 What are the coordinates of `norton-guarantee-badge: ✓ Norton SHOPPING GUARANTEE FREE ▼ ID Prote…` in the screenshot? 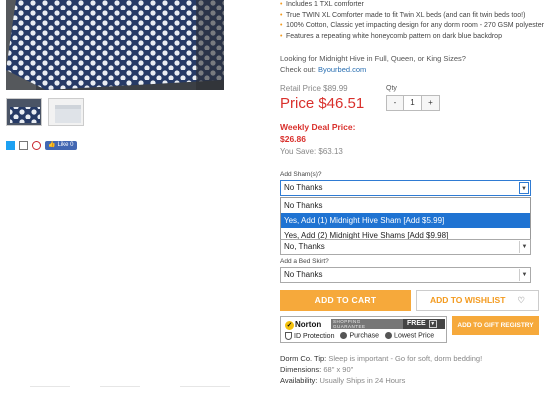 It's located at (363, 329).